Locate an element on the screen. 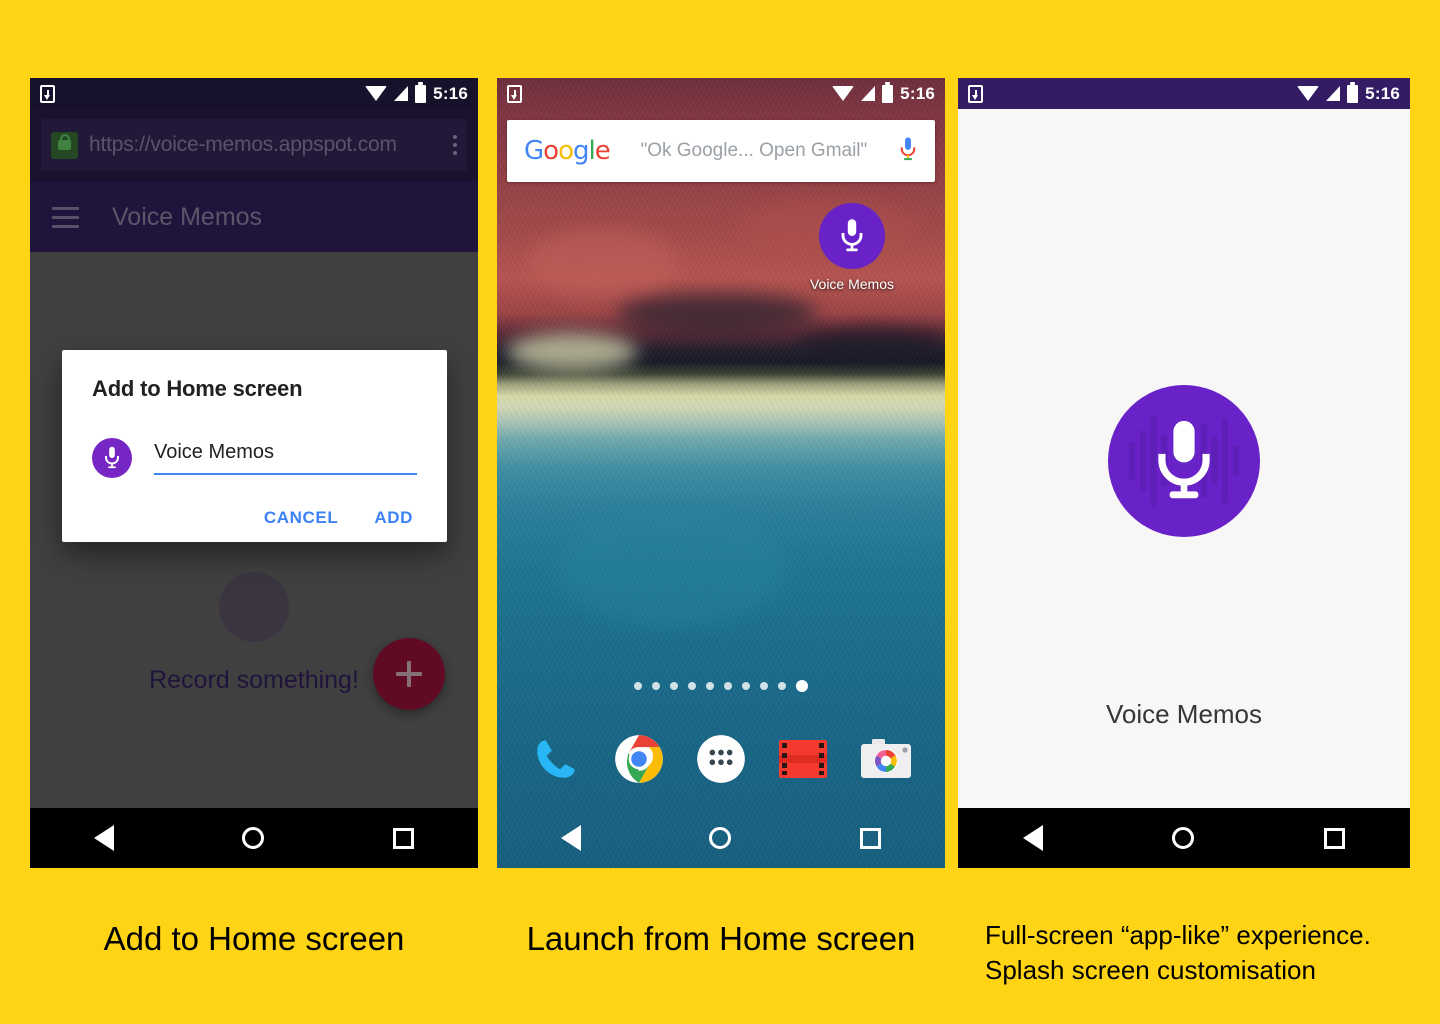 Image resolution: width=1440 pixels, height=1024 pixels. caption-line-2: Splash screen customisation is located at coordinates (1150, 970).